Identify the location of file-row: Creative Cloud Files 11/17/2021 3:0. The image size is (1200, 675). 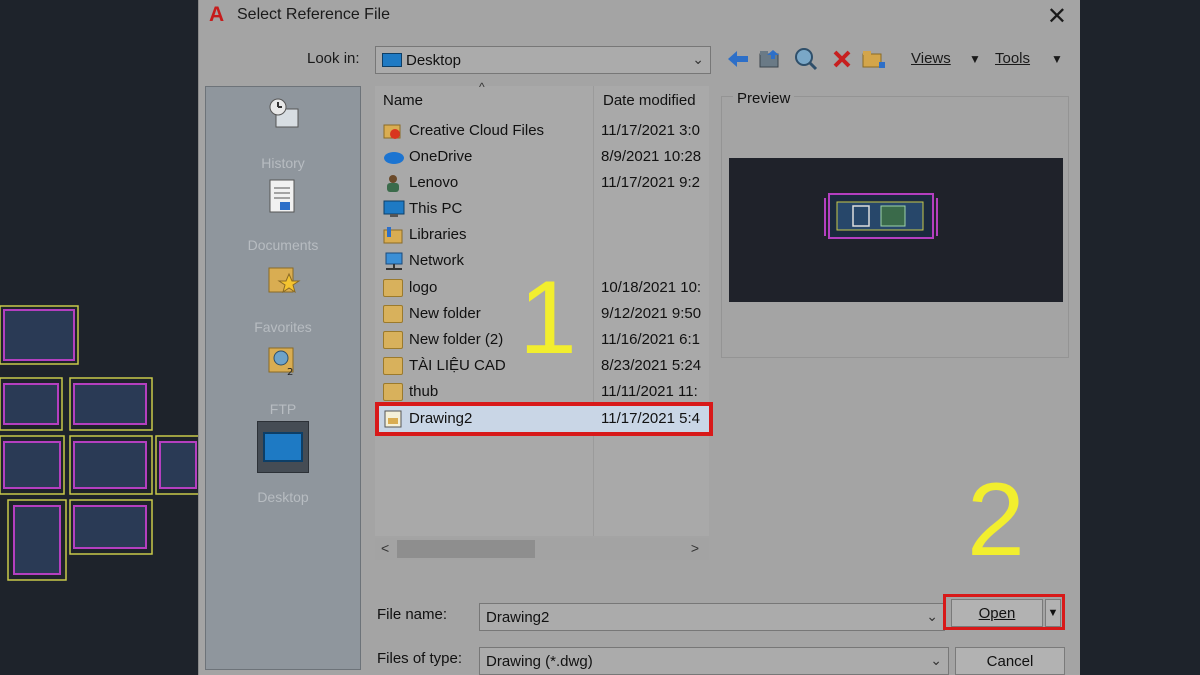
(544, 131).